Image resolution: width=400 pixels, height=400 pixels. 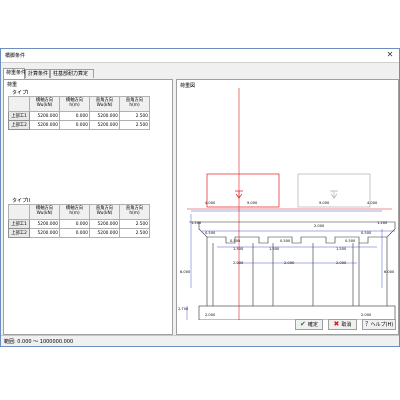 I want to click on dim-beam-left: 0.500, so click(x=210, y=233).